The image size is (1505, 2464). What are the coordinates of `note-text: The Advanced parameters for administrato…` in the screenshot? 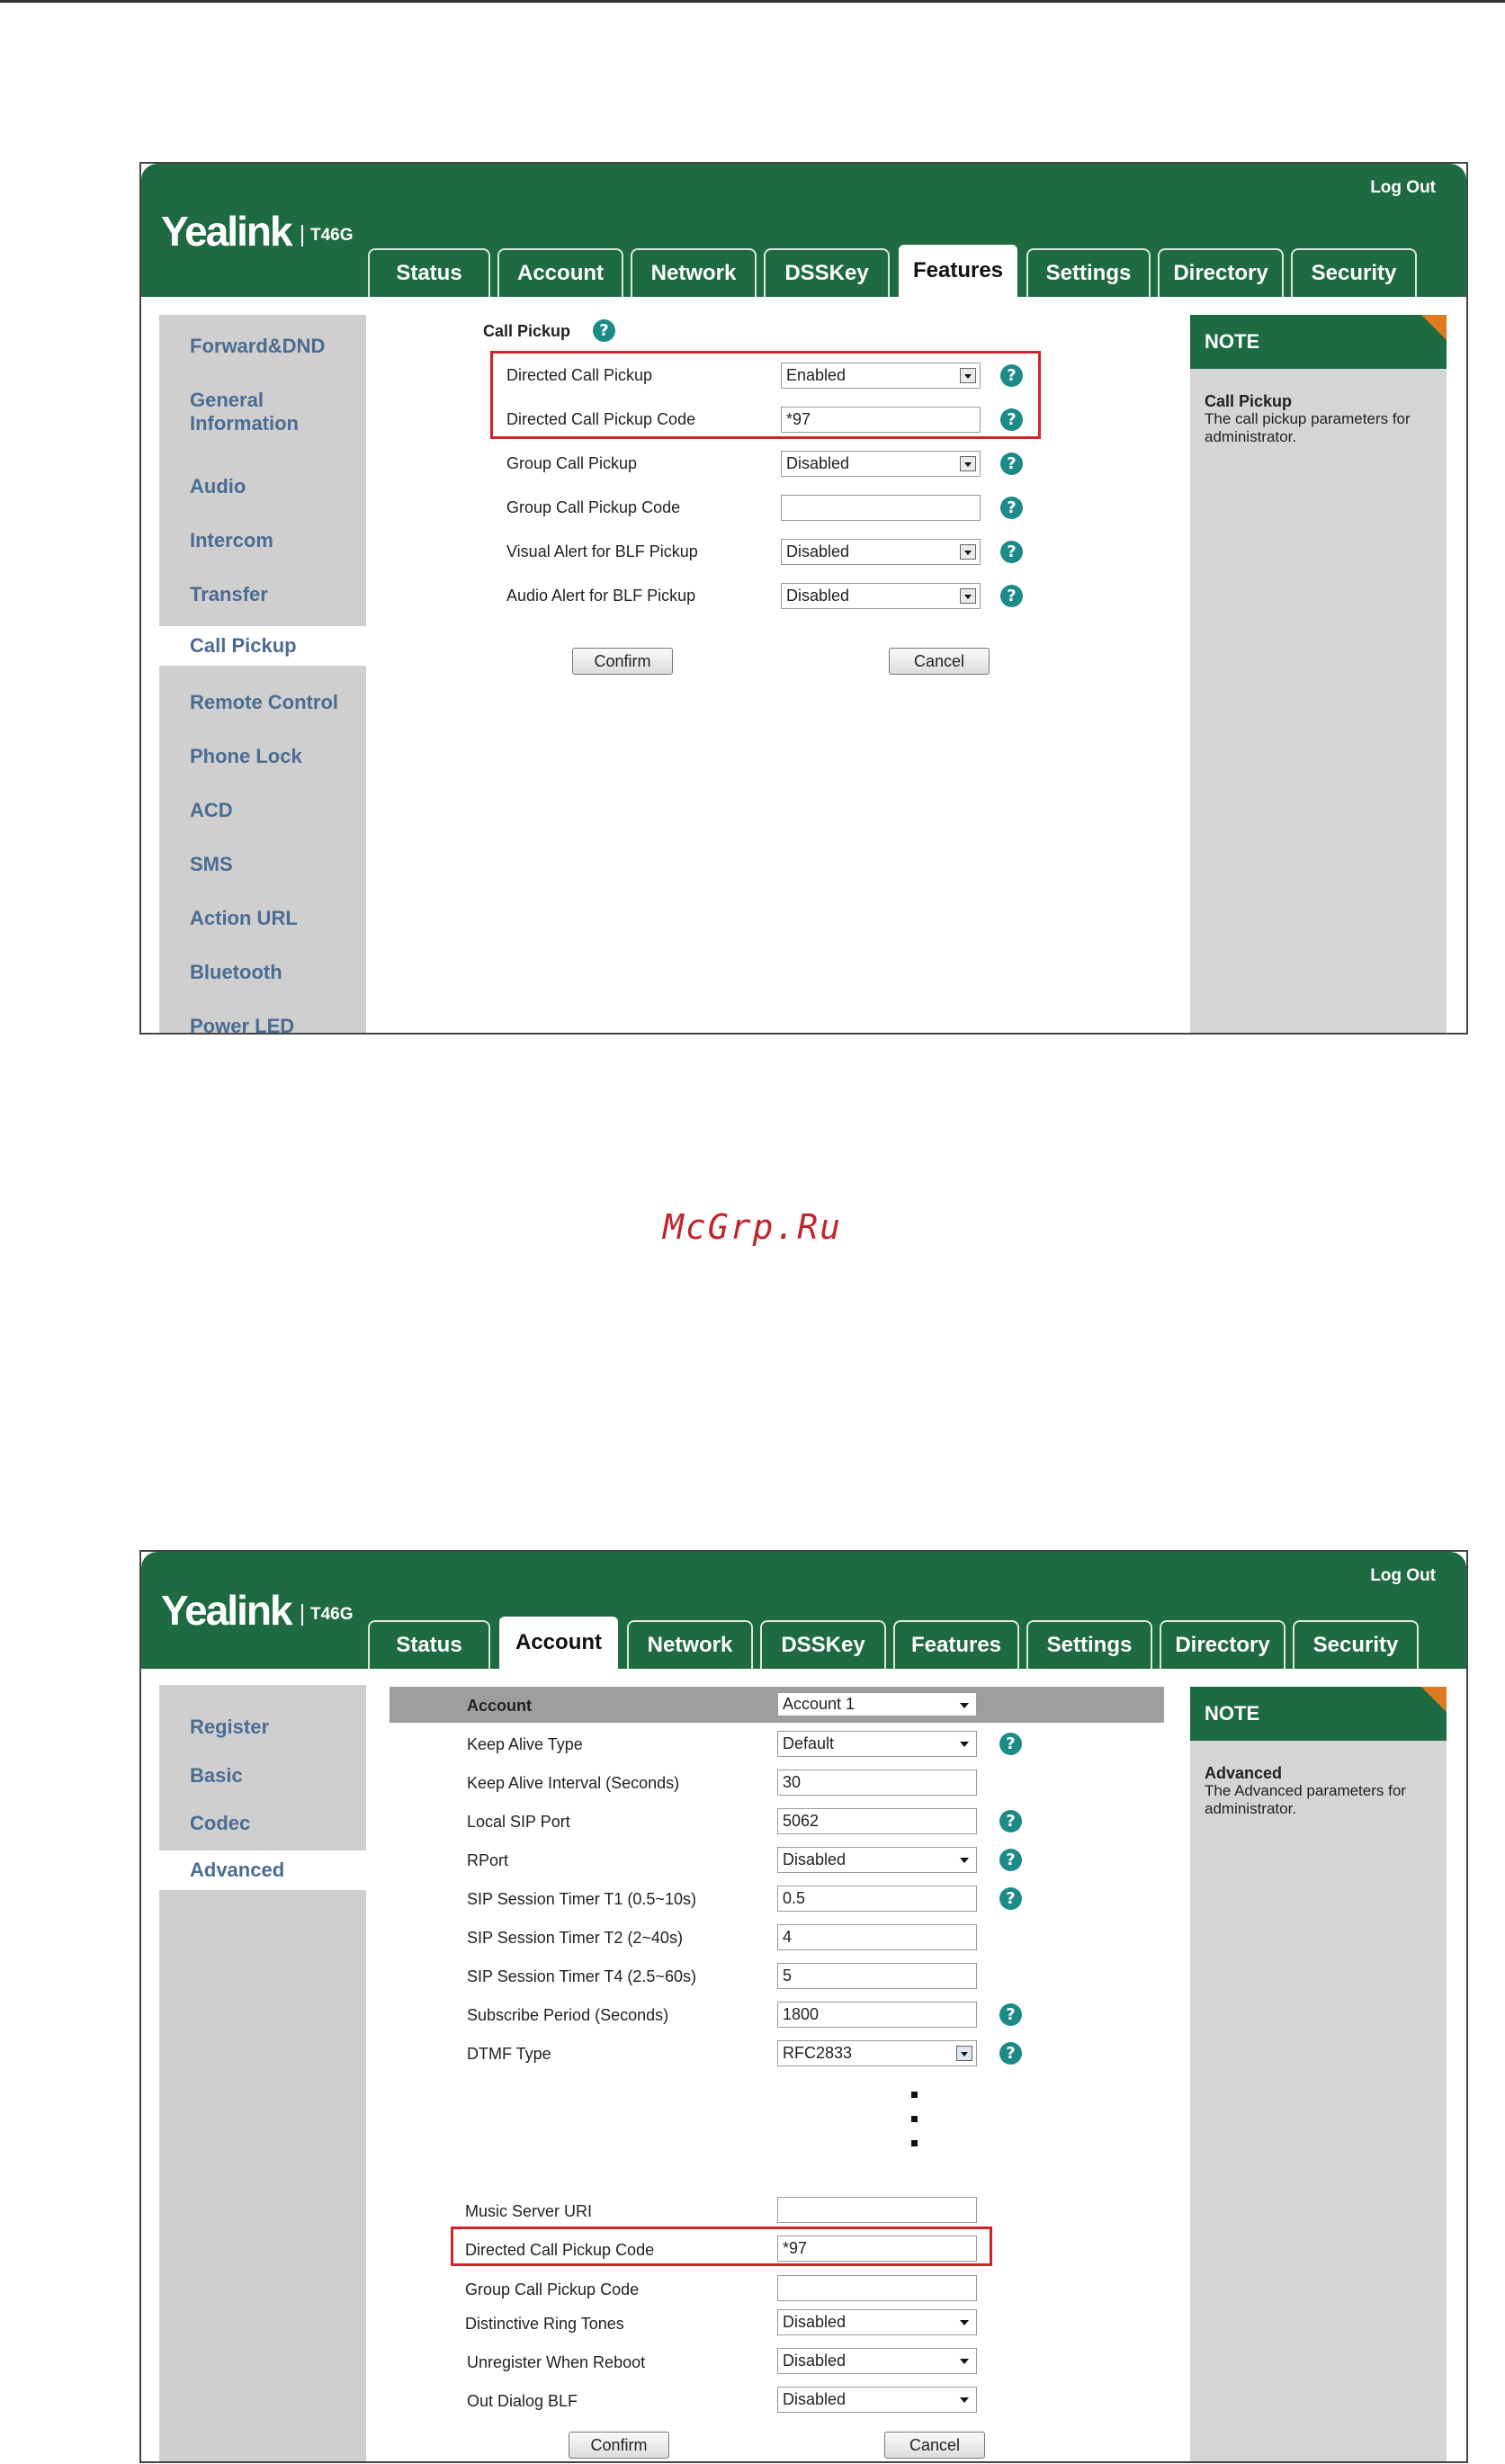 It's located at (1306, 1799).